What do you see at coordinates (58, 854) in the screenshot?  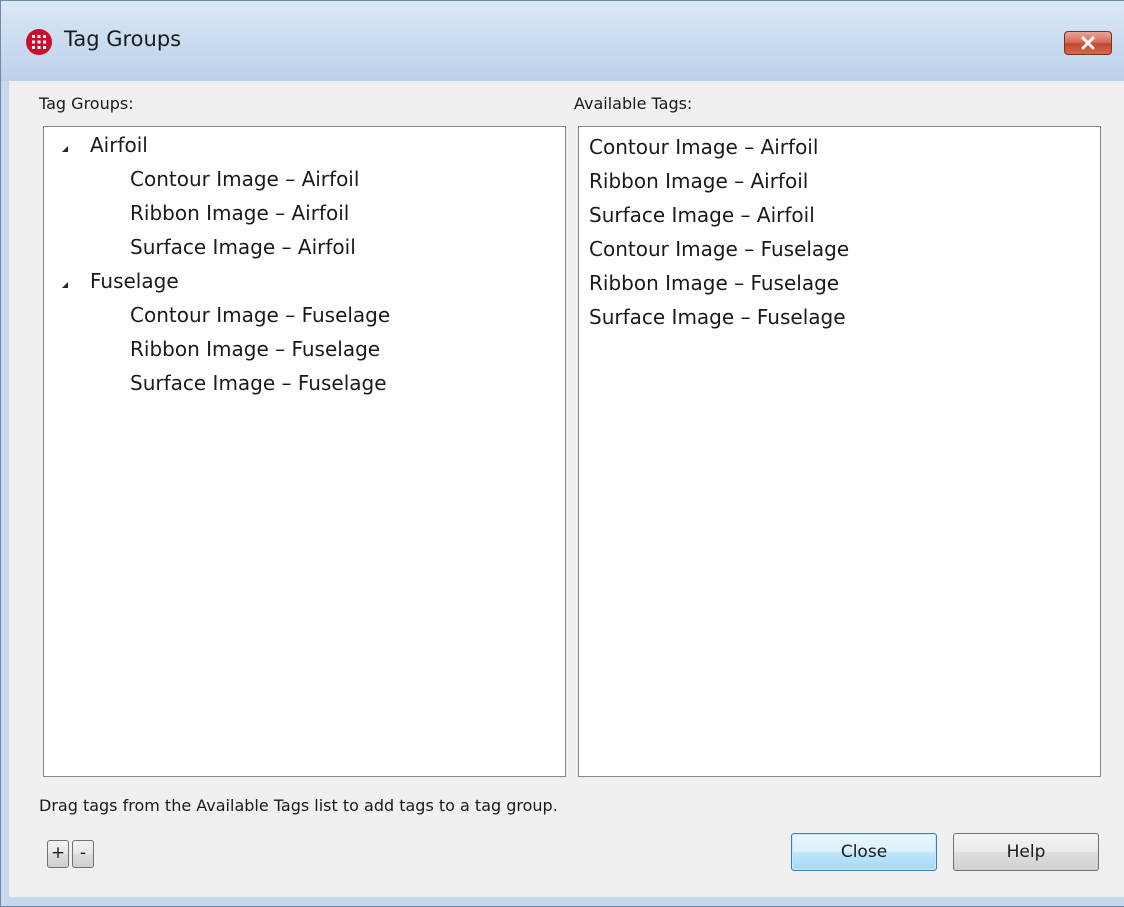 I see `add-group-button: +` at bounding box center [58, 854].